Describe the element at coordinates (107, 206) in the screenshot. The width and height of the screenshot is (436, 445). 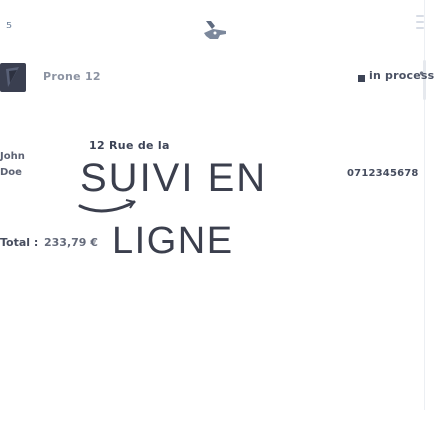
I see `swoosh-icon` at that location.